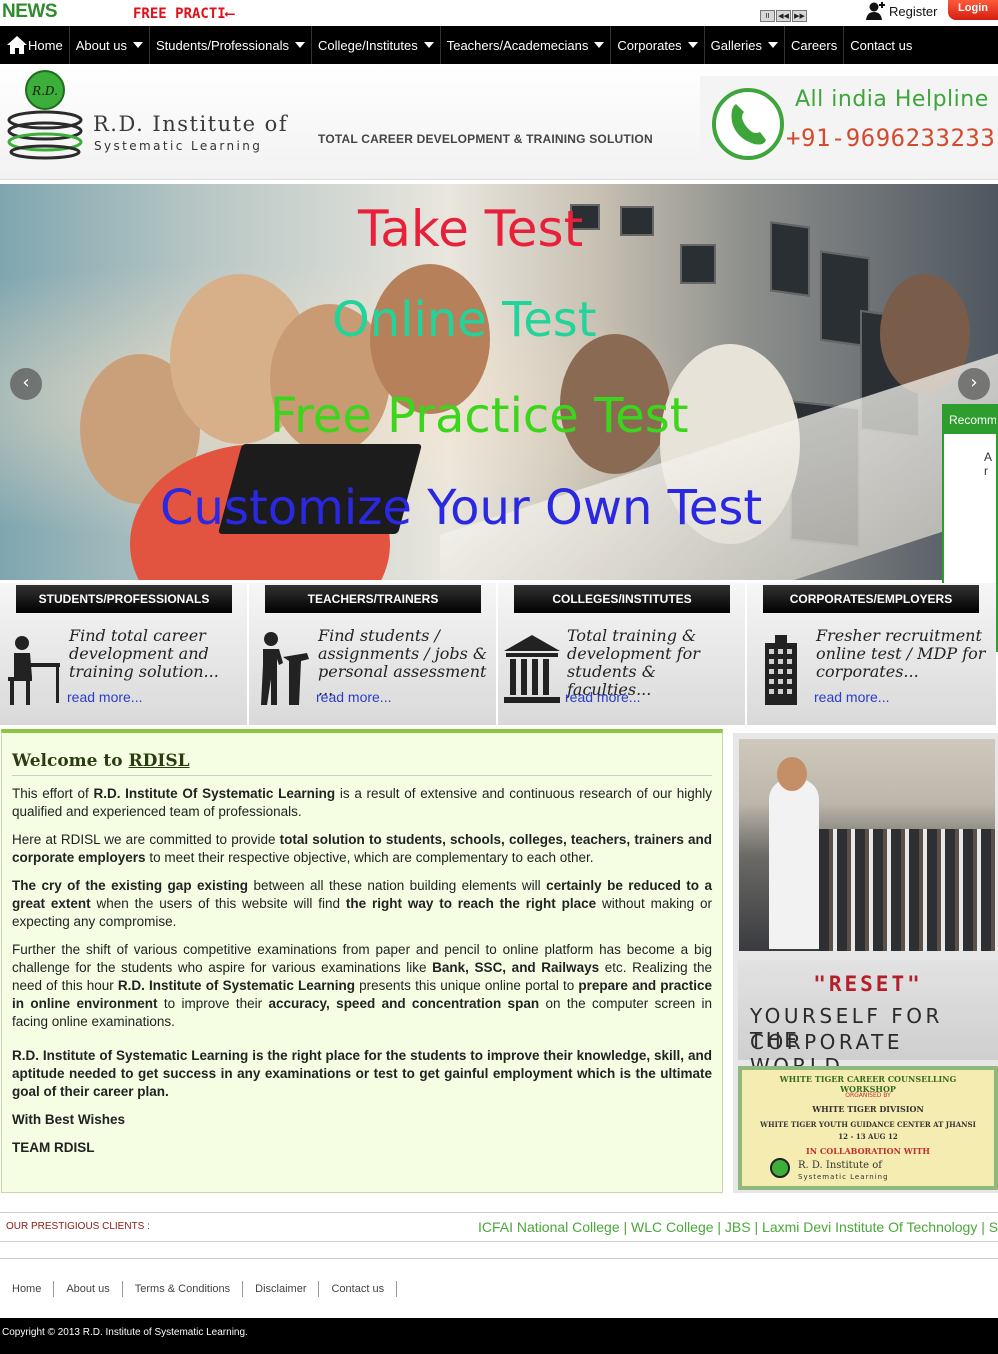 The width and height of the screenshot is (998, 1354). I want to click on previous-button: ◀◀, so click(783, 16).